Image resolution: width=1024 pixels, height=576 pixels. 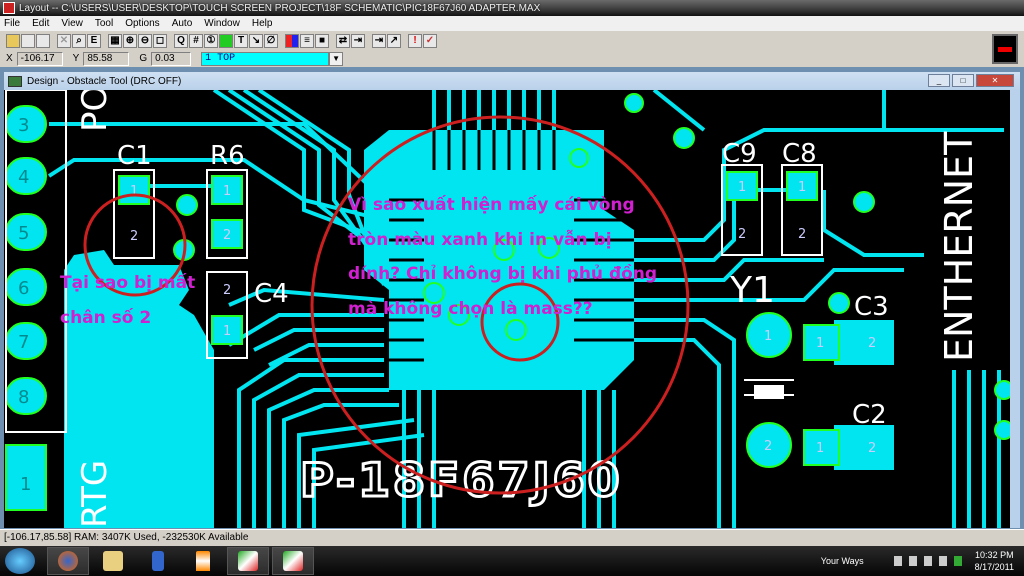 What do you see at coordinates (222, 23) in the screenshot?
I see `menu-window: Window` at bounding box center [222, 23].